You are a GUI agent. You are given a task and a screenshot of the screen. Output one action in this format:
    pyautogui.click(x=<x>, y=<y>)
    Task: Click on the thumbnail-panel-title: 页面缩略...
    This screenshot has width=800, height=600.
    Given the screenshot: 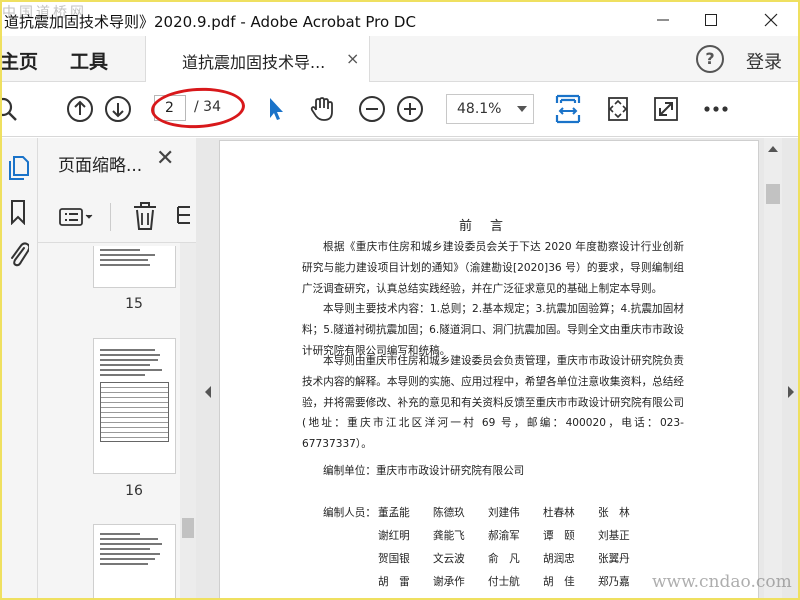 What is the action you would take?
    pyautogui.click(x=100, y=166)
    